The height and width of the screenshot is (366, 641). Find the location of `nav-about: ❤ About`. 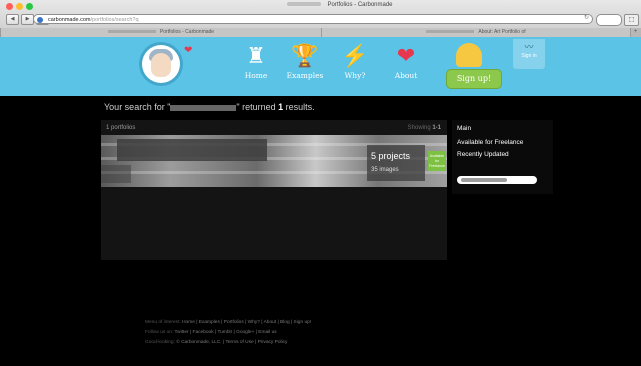

nav-about: ❤ About is located at coordinates (406, 61).